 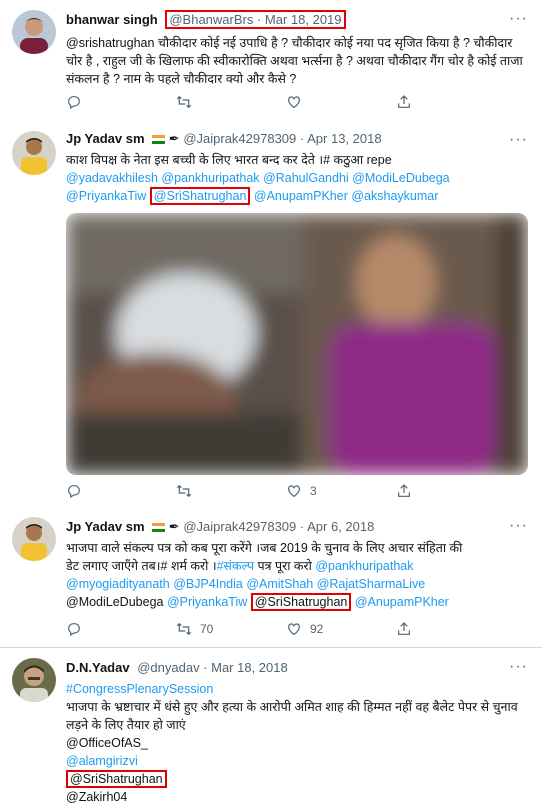 What do you see at coordinates (346, 196) in the screenshot?
I see `mention-list: @AnupamPKher @akshaykumar` at bounding box center [346, 196].